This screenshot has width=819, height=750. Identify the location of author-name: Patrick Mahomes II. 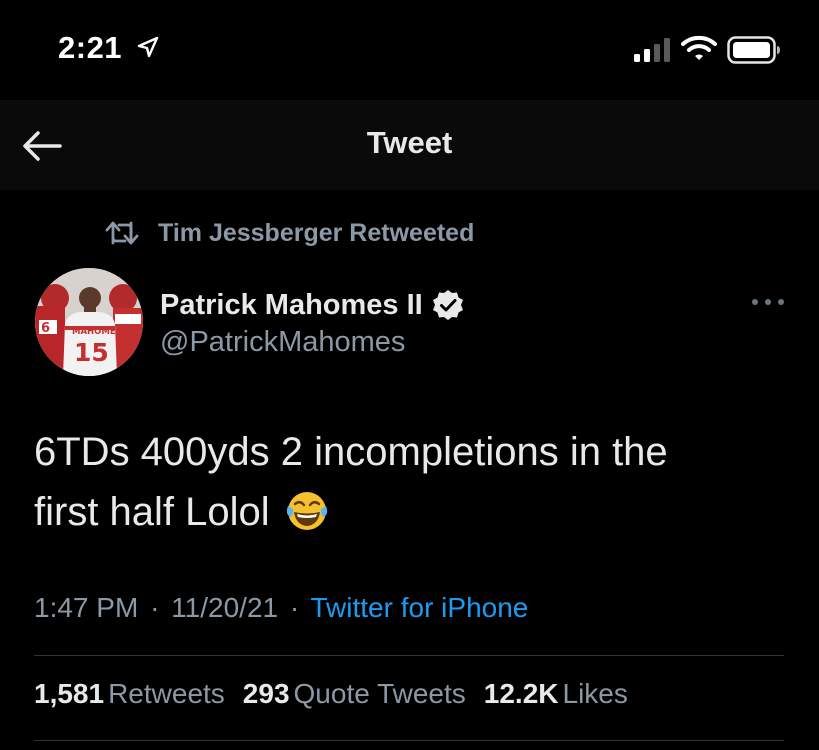
(291, 305).